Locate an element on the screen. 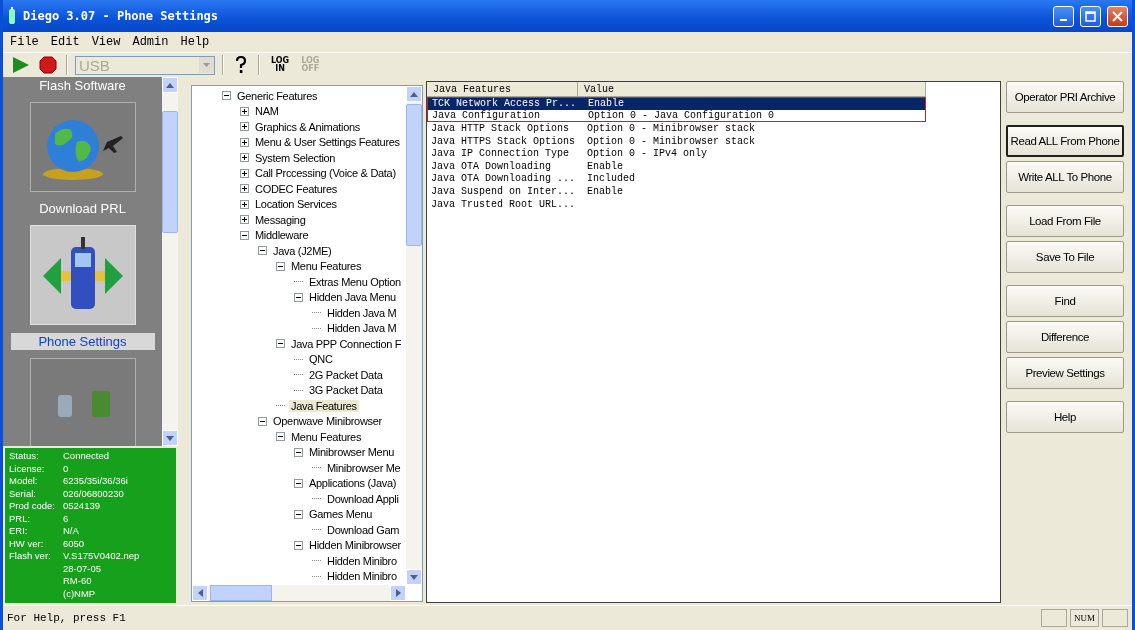  minimize-button is located at coordinates (1063, 16).